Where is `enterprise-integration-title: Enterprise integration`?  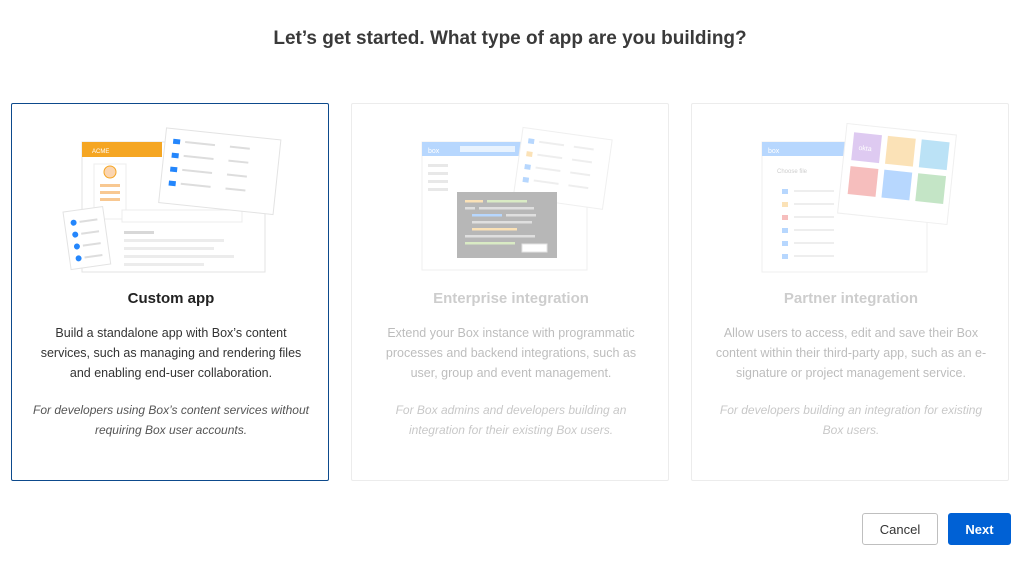
enterprise-integration-title: Enterprise integration is located at coordinates (511, 298).